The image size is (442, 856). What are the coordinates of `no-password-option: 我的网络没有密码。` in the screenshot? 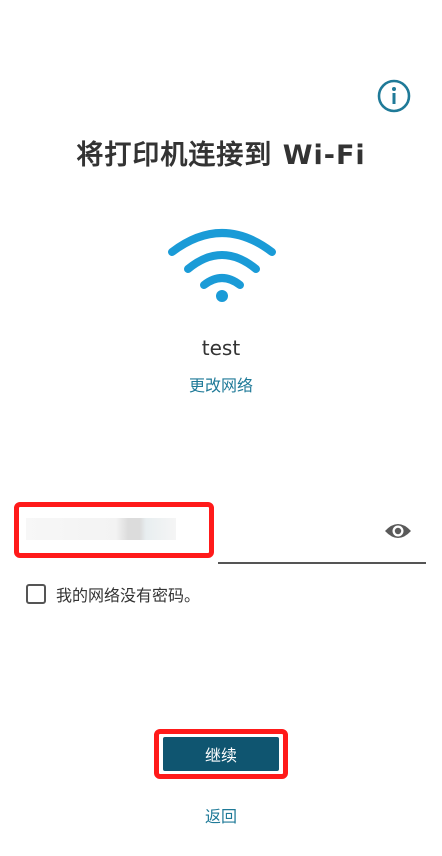 It's located at (113, 594).